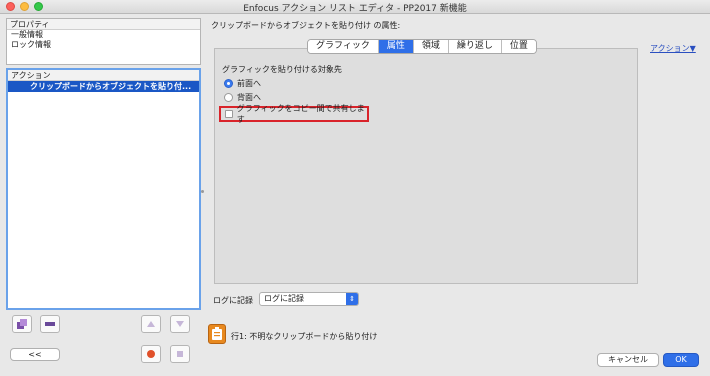  What do you see at coordinates (282, 69) in the screenshot?
I see `paste-target-label: グラフィックを貼り付ける対象先` at bounding box center [282, 69].